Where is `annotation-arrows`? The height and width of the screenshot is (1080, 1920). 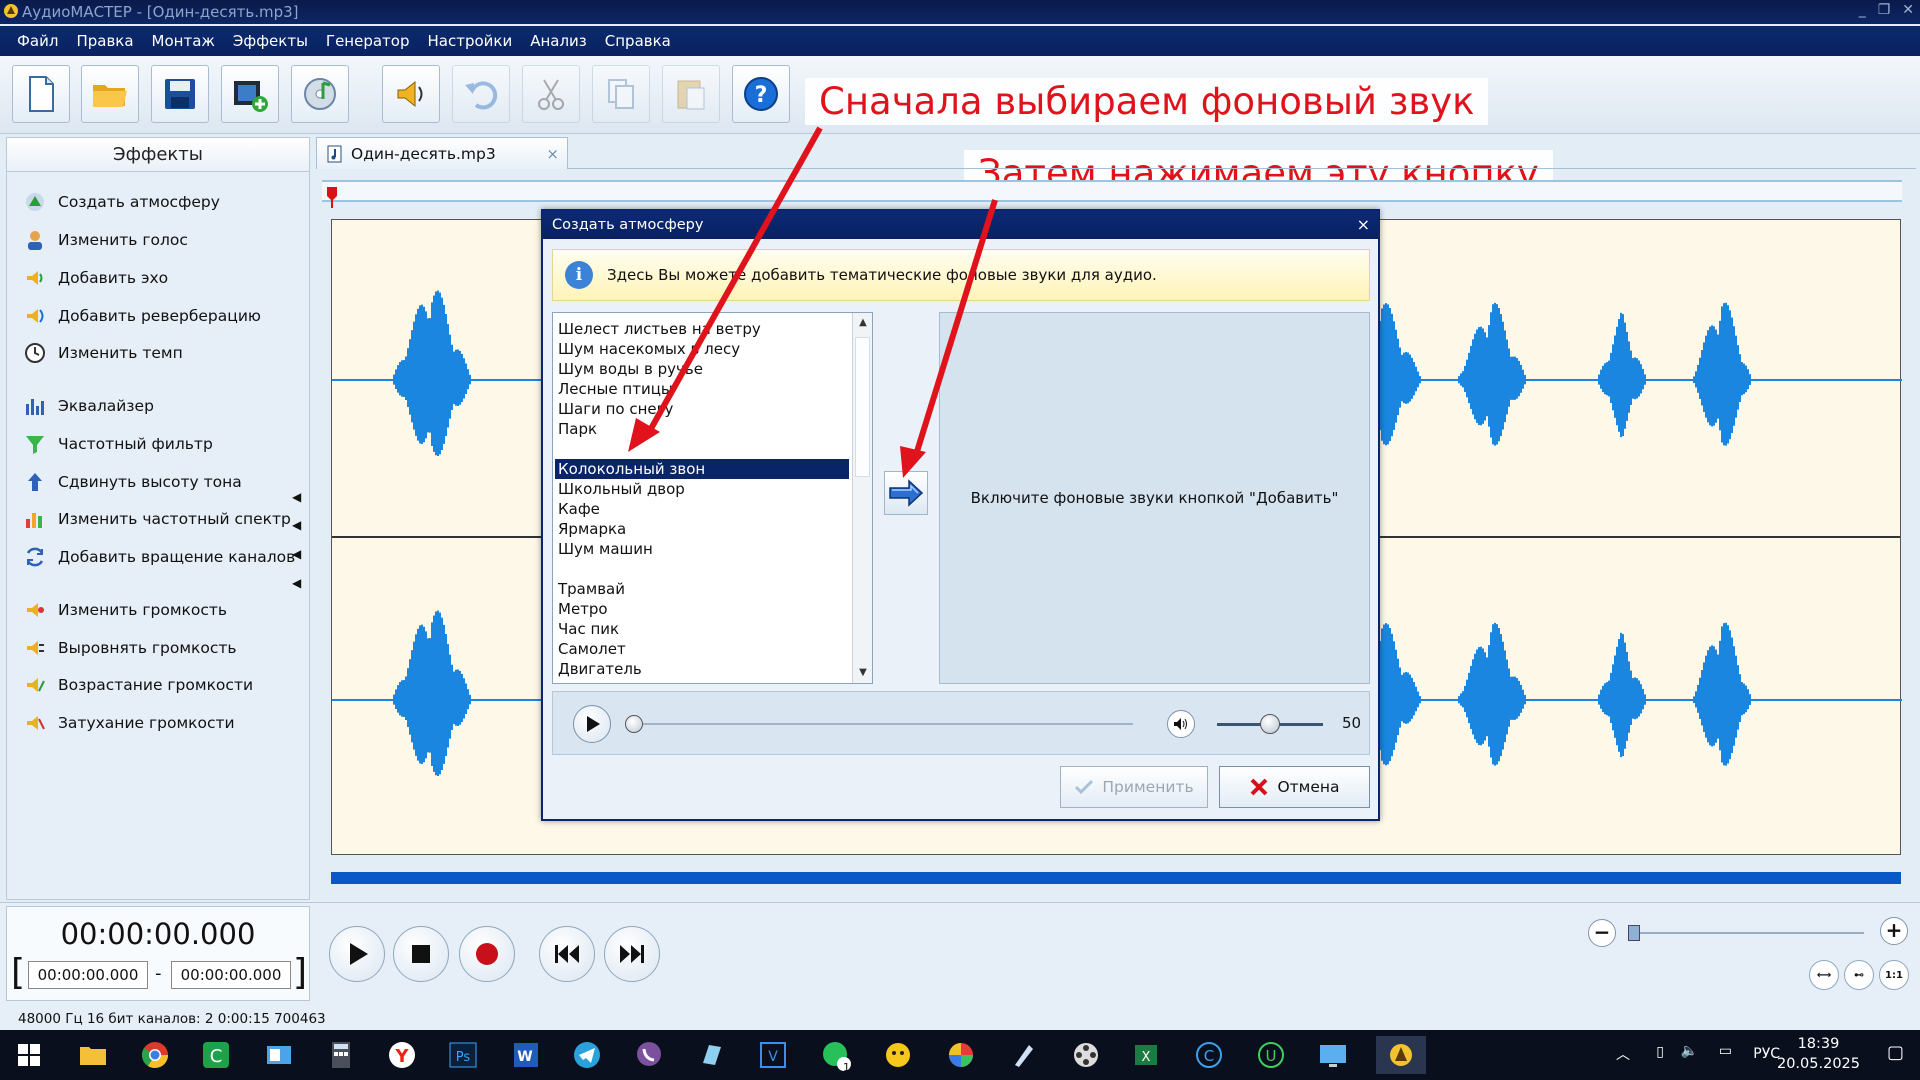
annotation-arrows is located at coordinates (813, 302).